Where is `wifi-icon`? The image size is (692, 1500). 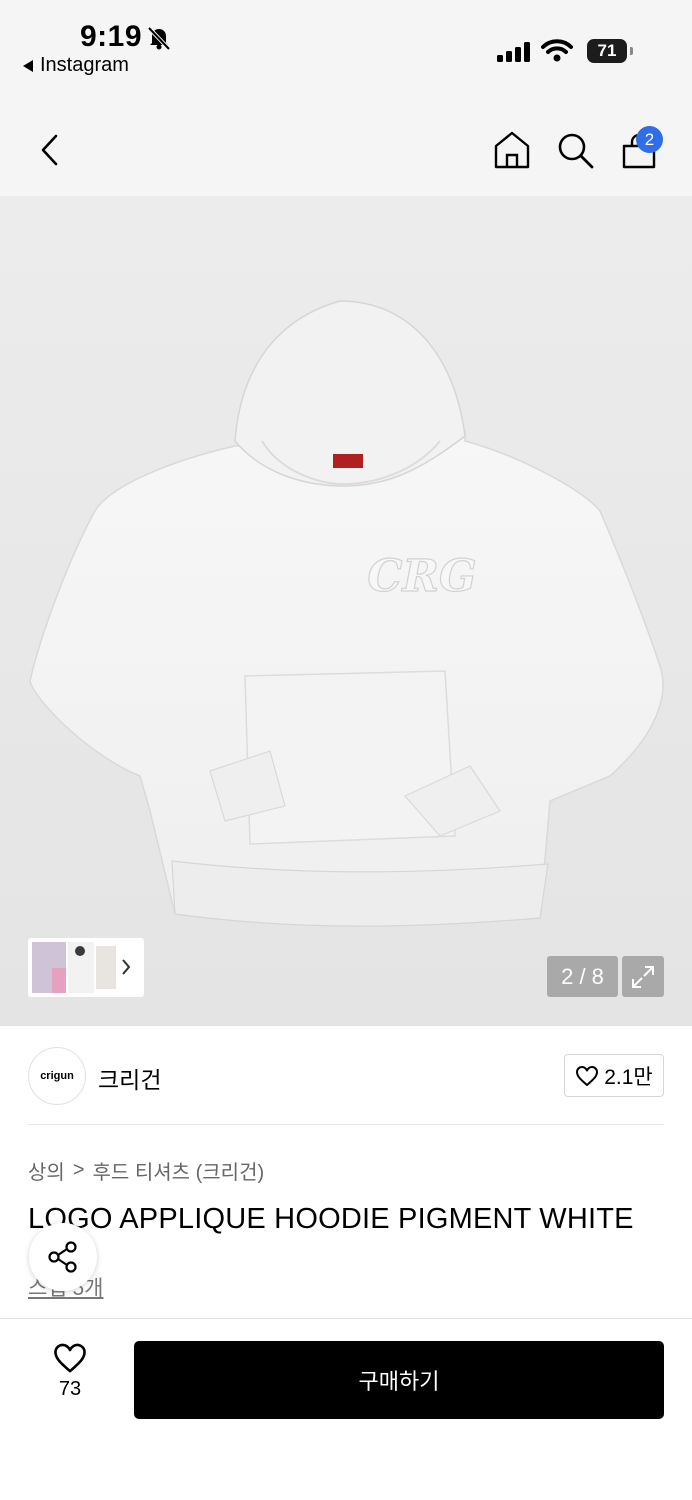
wifi-icon is located at coordinates (557, 50).